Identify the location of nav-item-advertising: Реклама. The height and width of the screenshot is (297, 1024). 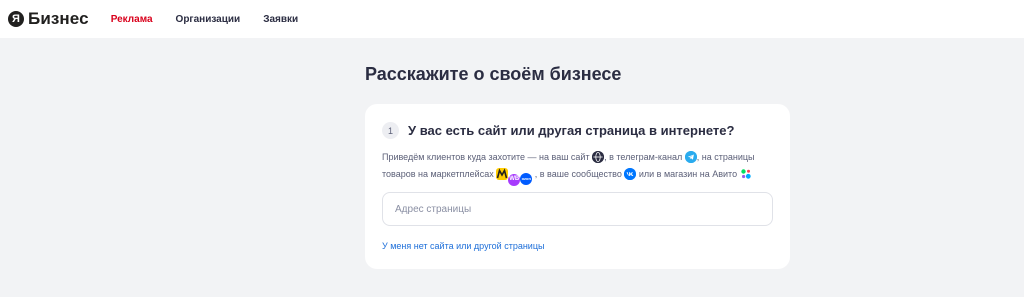
(132, 19).